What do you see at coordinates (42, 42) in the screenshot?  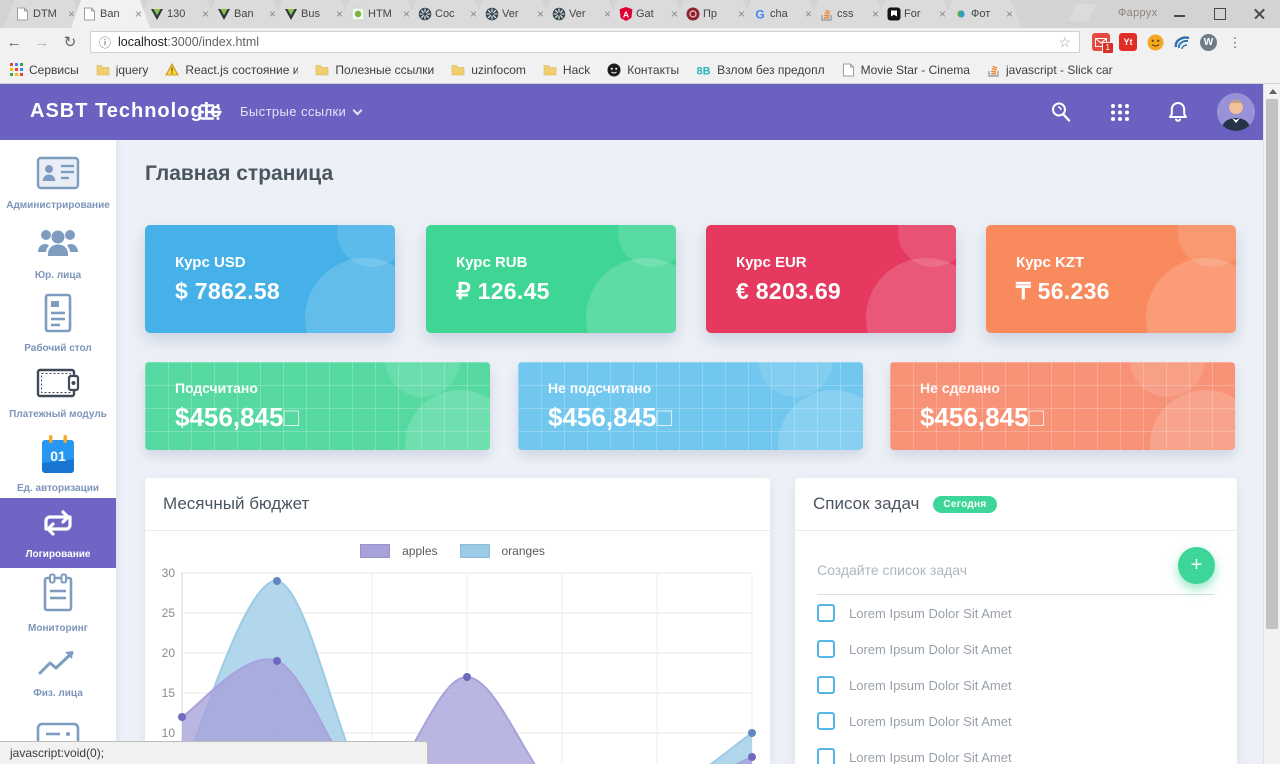 I see `forward-button: →` at bounding box center [42, 42].